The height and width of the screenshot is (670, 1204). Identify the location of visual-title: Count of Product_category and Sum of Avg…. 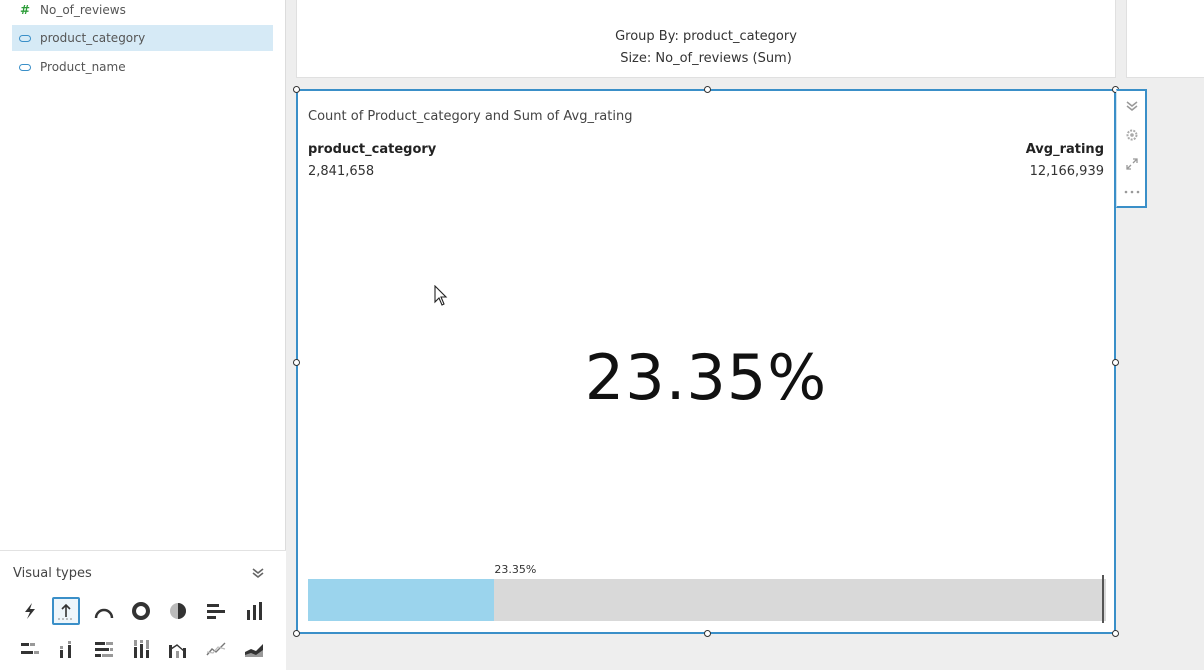
(470, 116).